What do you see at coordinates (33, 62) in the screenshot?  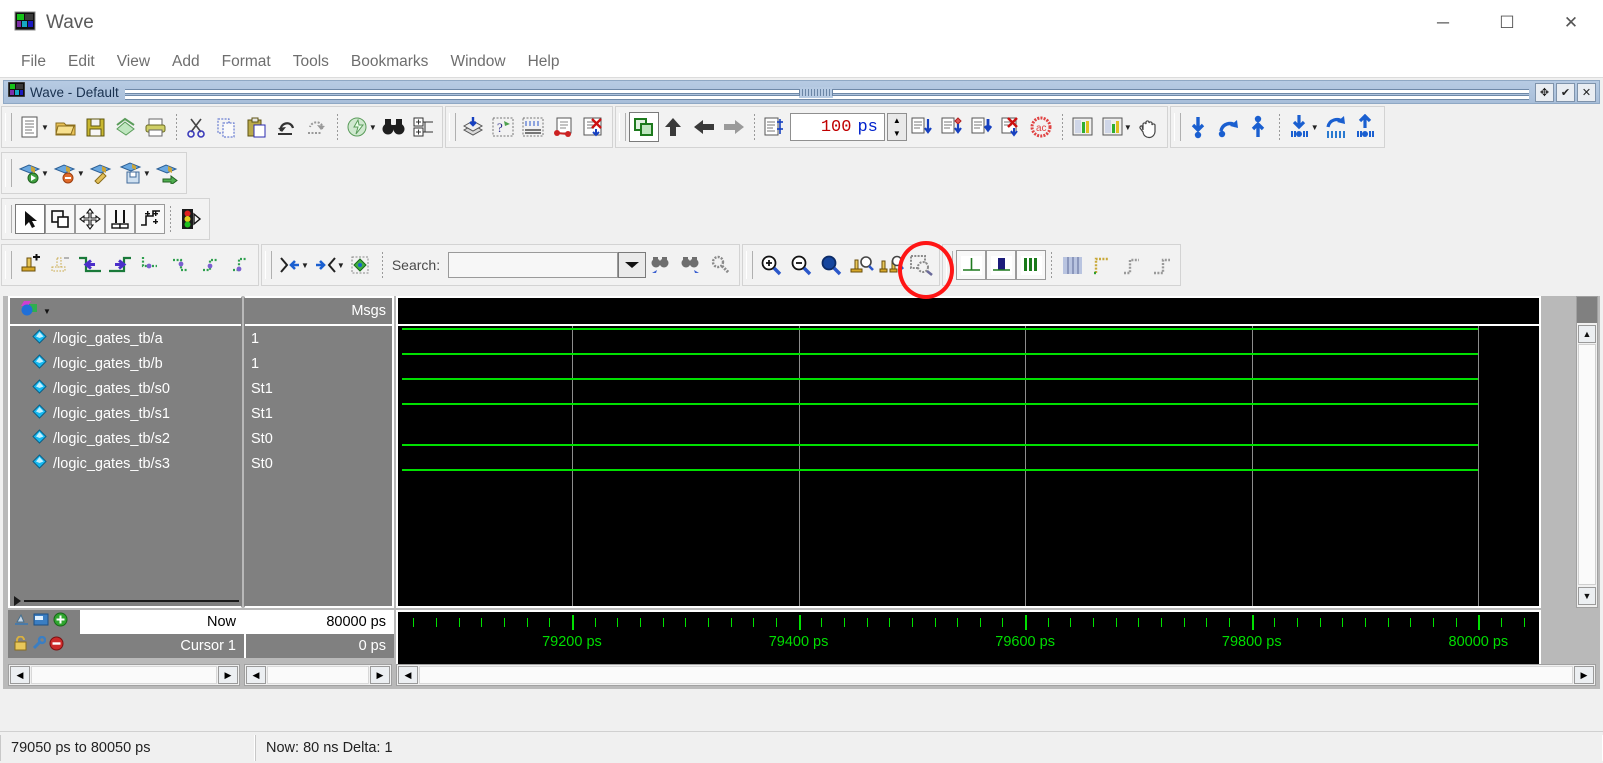 I see `menu-item-file: File` at bounding box center [33, 62].